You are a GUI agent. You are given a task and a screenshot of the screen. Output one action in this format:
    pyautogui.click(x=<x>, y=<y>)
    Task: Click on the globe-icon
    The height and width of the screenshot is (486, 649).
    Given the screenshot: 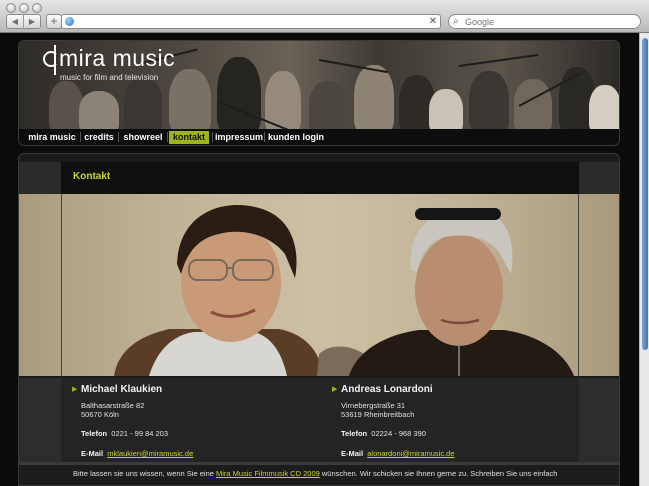 What is the action you would take?
    pyautogui.click(x=69, y=21)
    